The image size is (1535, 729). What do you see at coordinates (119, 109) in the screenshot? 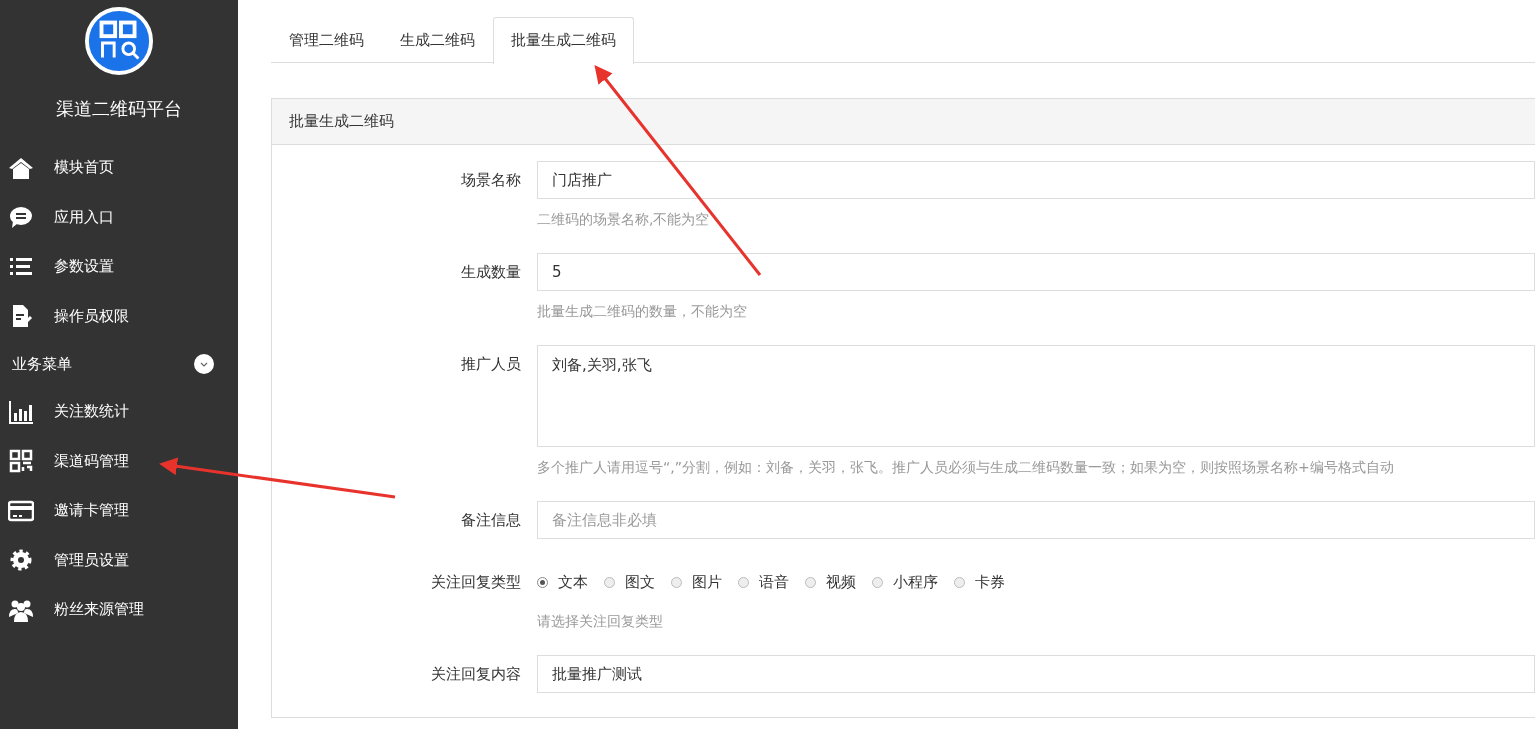
I see `platform-title: 渠道二维码平台` at bounding box center [119, 109].